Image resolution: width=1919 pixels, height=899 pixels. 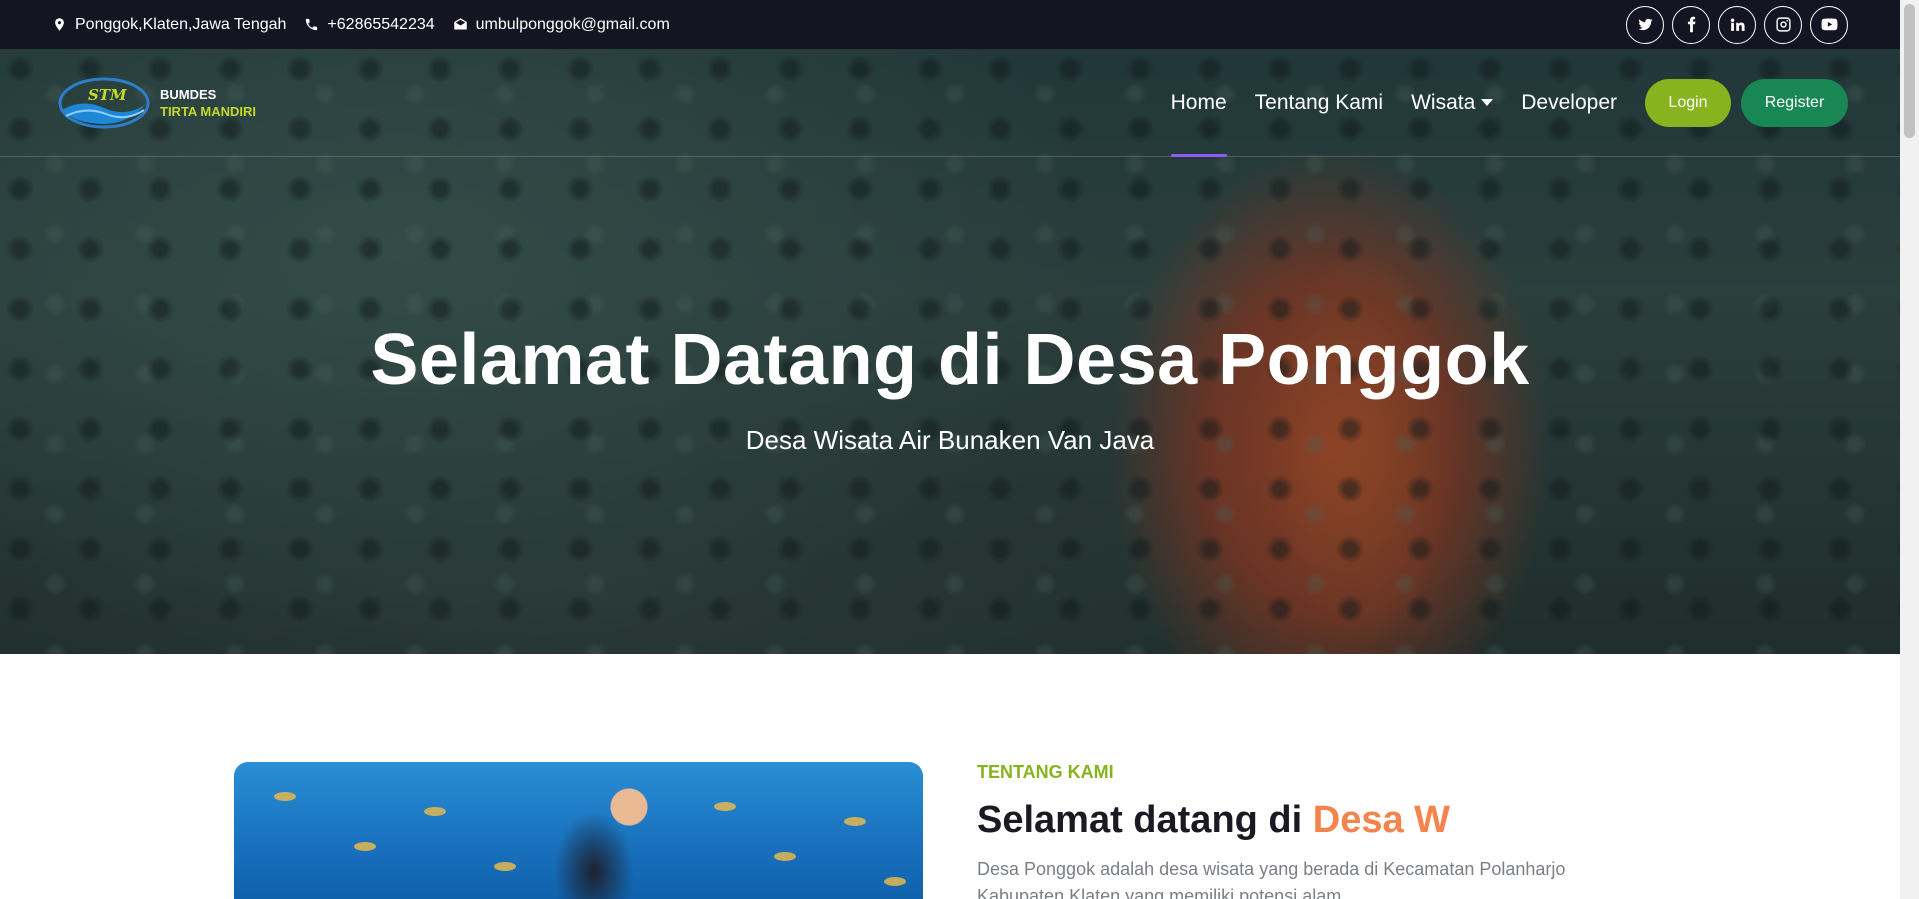 What do you see at coordinates (1443, 102) in the screenshot?
I see `nav-item-label: Wisata` at bounding box center [1443, 102].